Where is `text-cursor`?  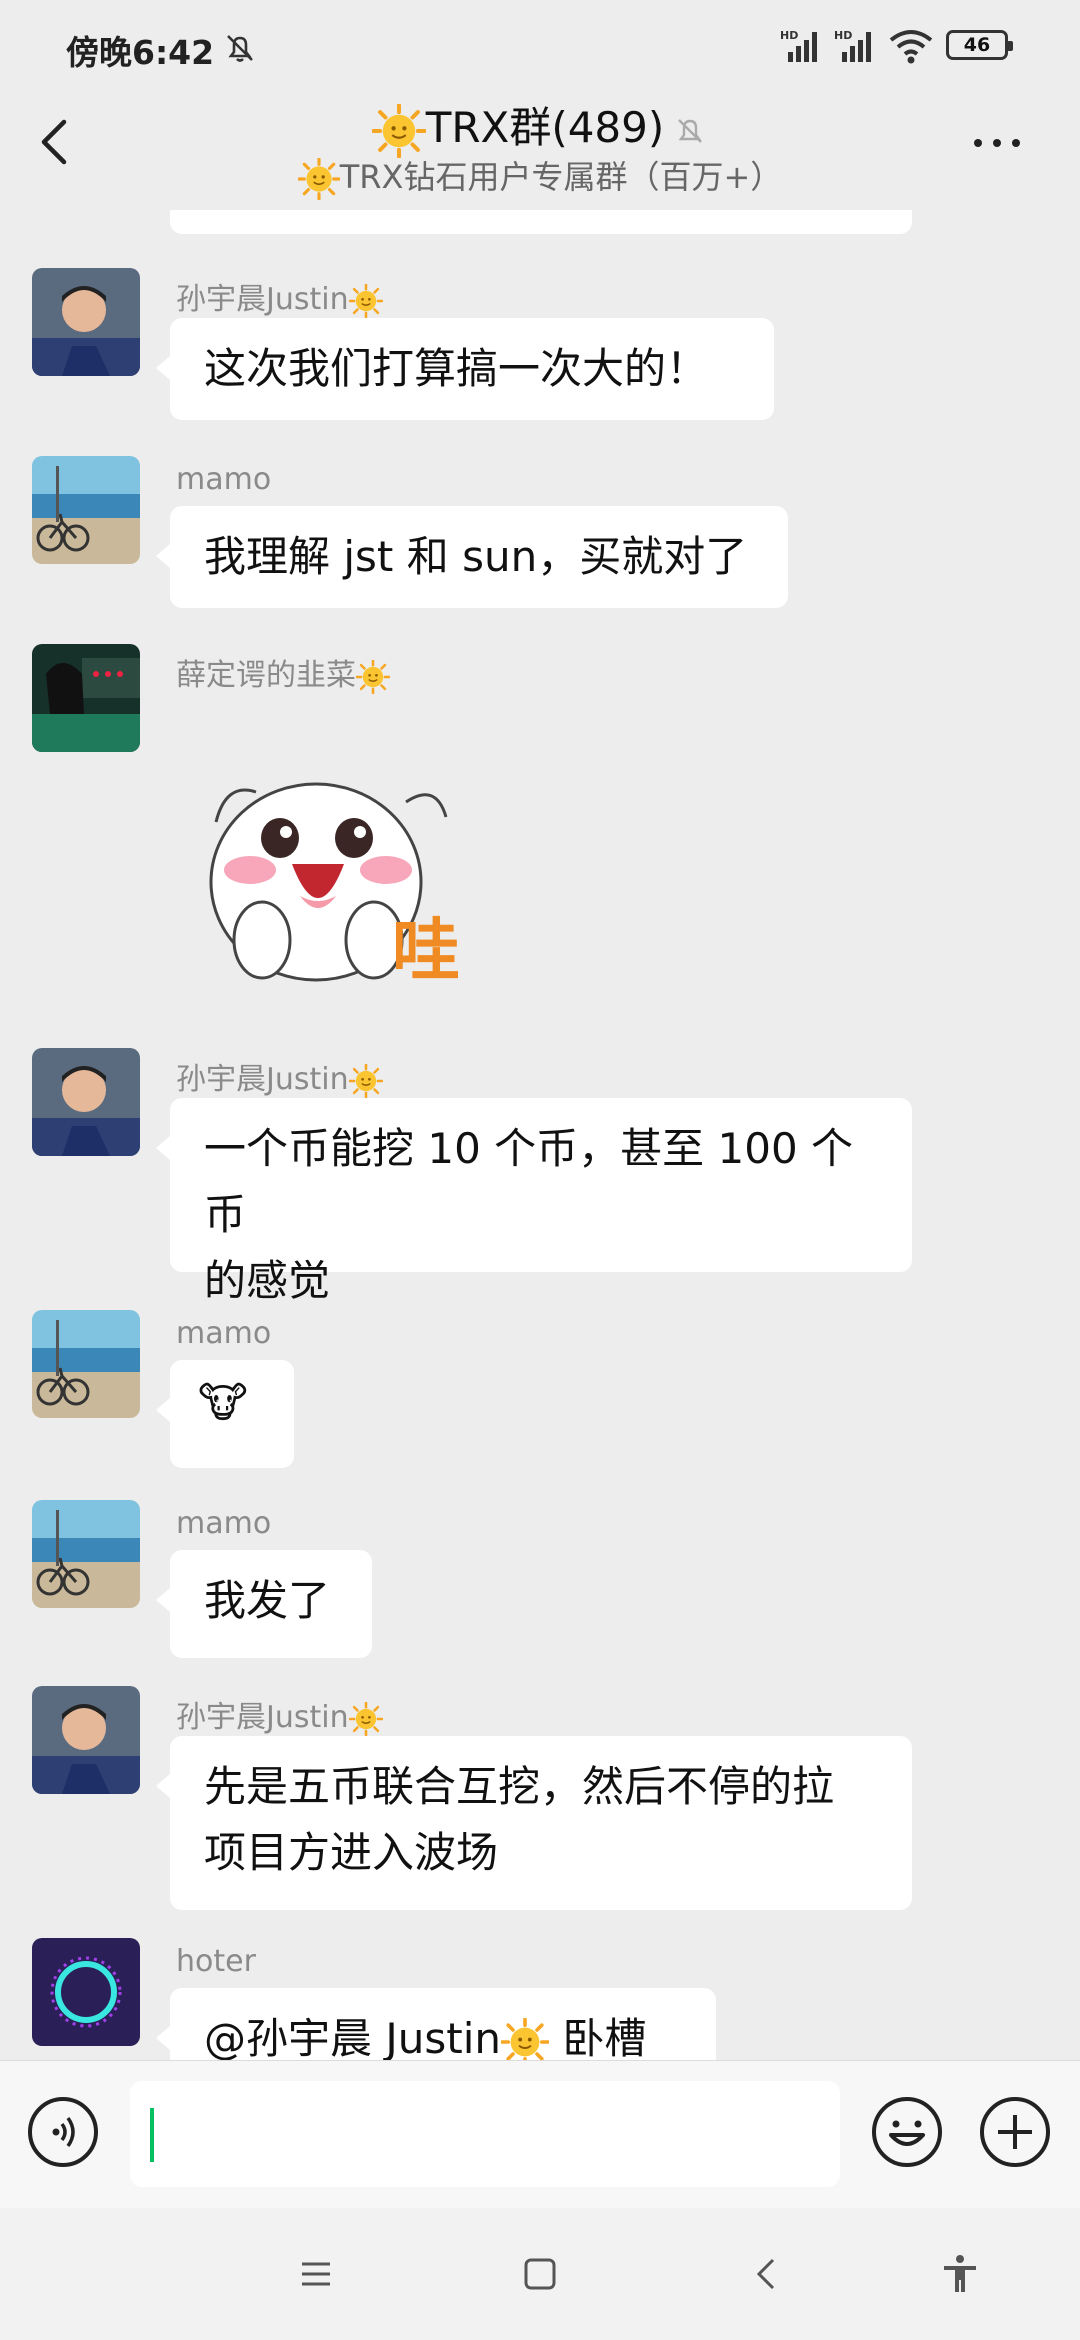 text-cursor is located at coordinates (152, 2135).